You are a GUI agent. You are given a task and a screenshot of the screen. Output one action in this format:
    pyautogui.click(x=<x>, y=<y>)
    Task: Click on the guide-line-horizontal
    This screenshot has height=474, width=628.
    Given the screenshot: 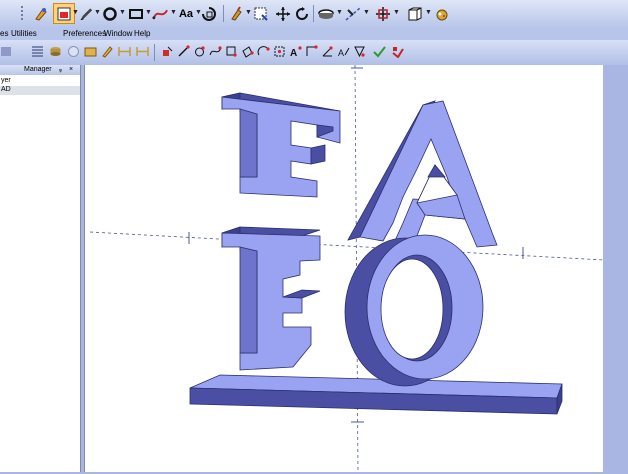 What is the action you would take?
    pyautogui.click(x=347, y=246)
    